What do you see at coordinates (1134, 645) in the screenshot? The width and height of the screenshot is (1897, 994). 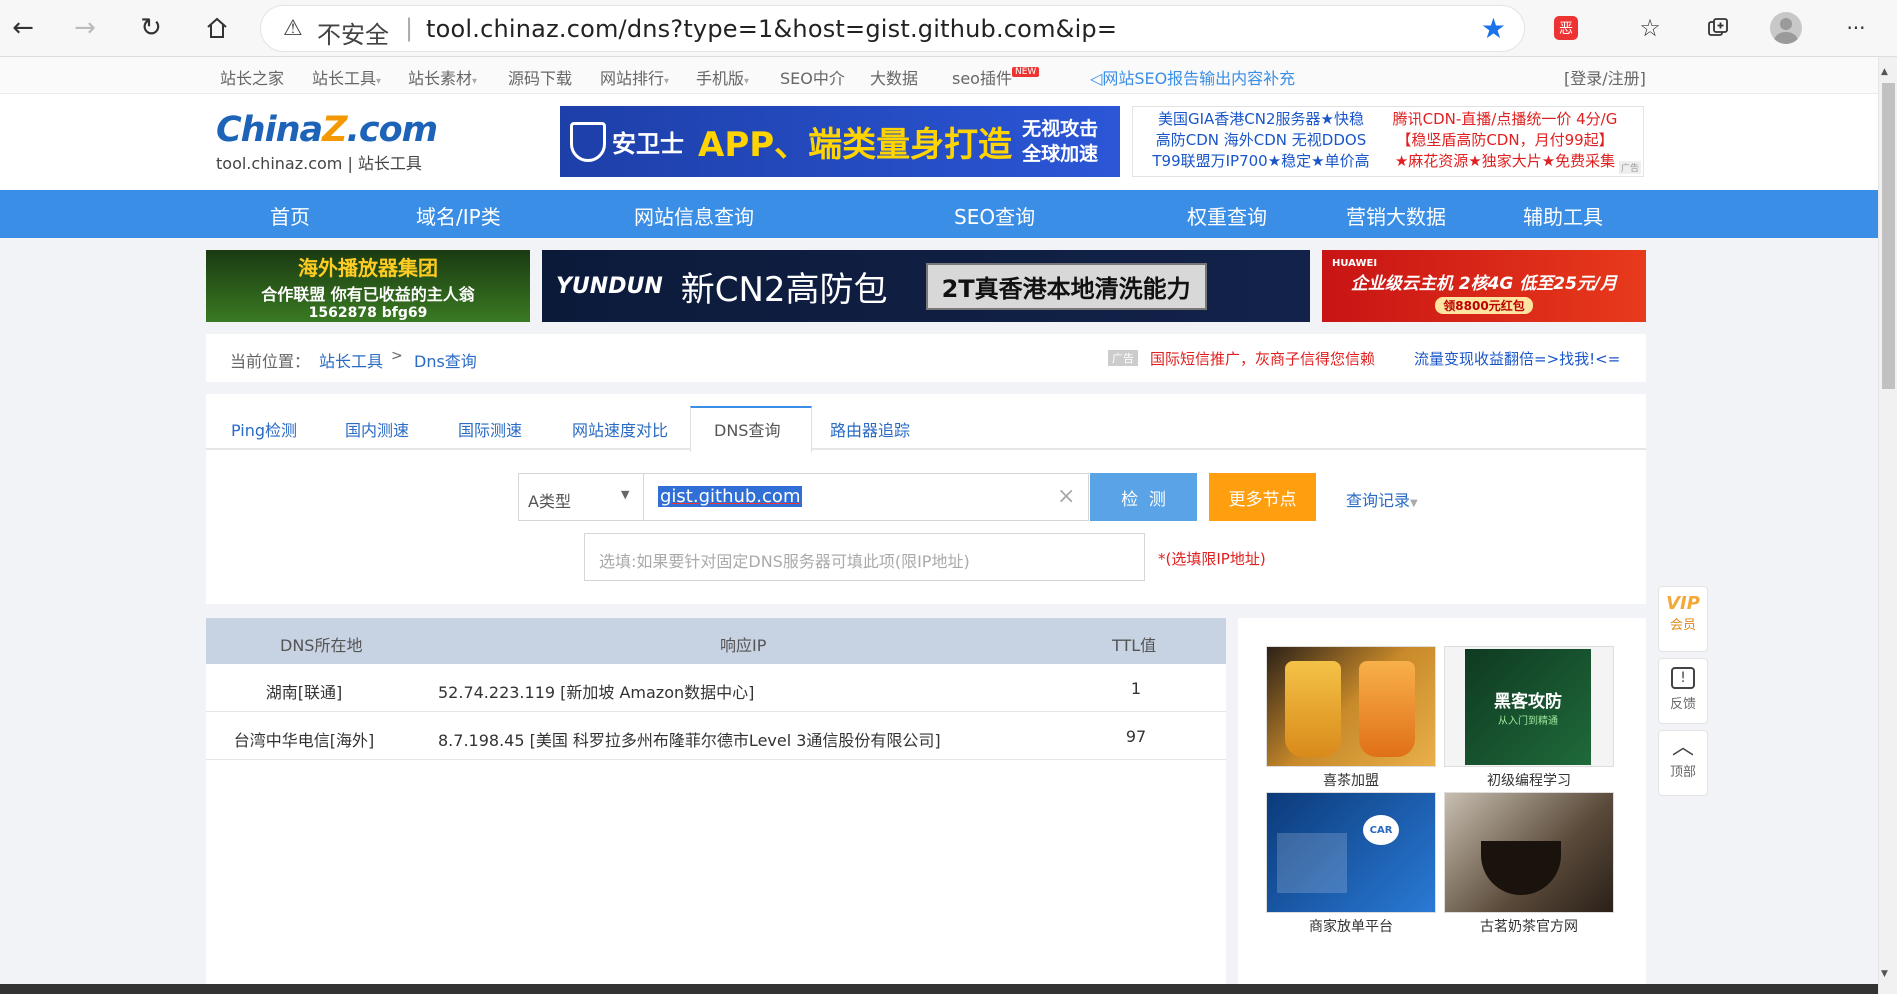 I see `col-ttl: TTL值` at bounding box center [1134, 645].